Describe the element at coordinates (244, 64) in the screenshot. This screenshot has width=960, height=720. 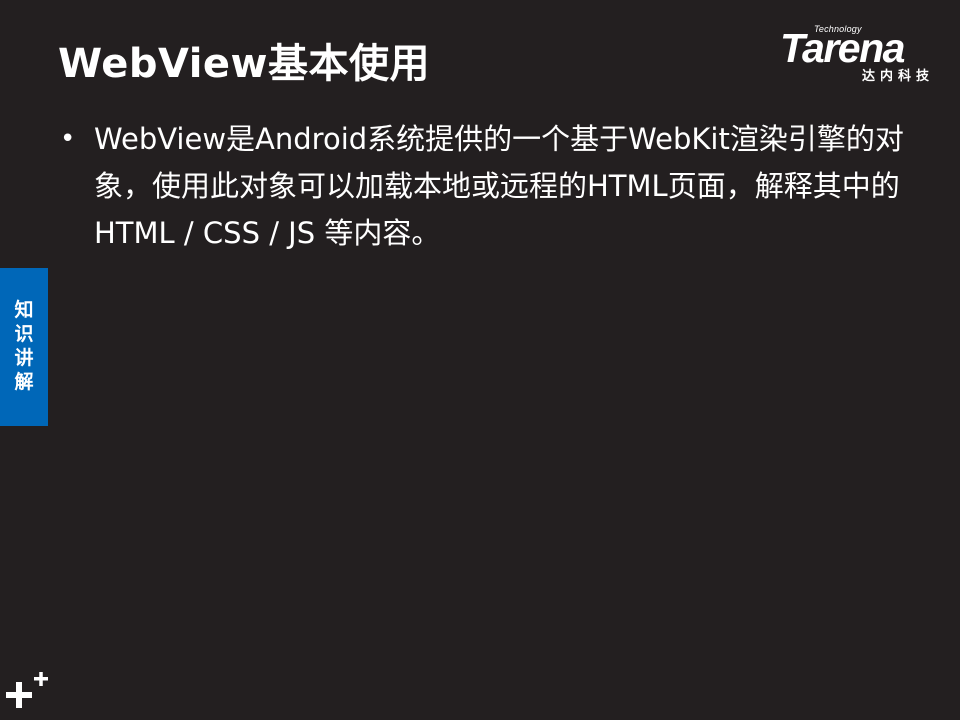
I see `slide-title: WebView基本使用` at that location.